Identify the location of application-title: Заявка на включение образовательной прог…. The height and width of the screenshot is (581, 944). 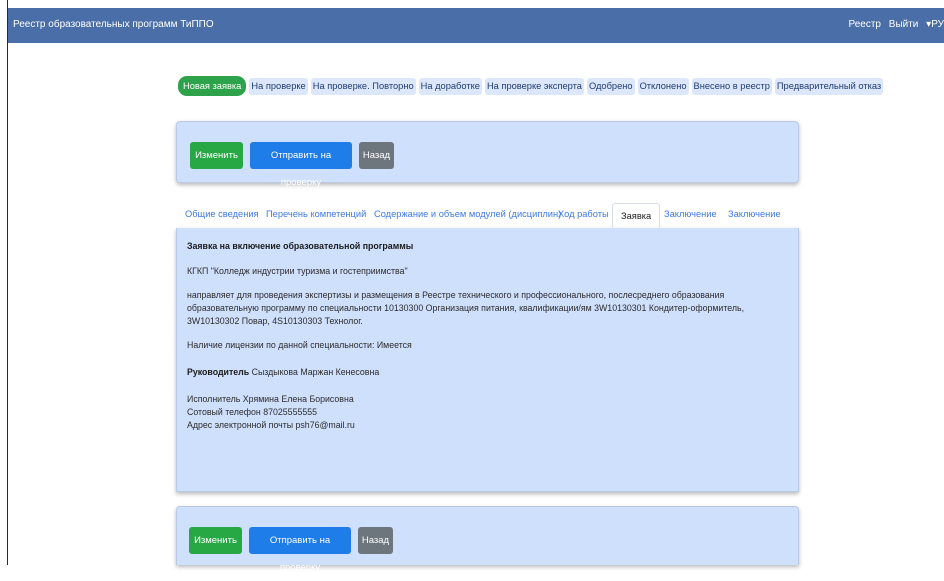
(487, 246).